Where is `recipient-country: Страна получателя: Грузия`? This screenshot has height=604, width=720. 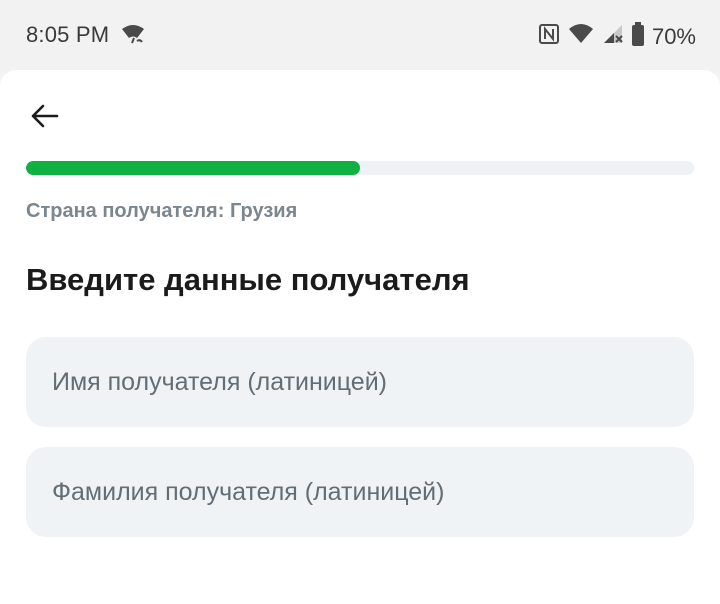
recipient-country: Страна получателя: Грузия is located at coordinates (162, 211).